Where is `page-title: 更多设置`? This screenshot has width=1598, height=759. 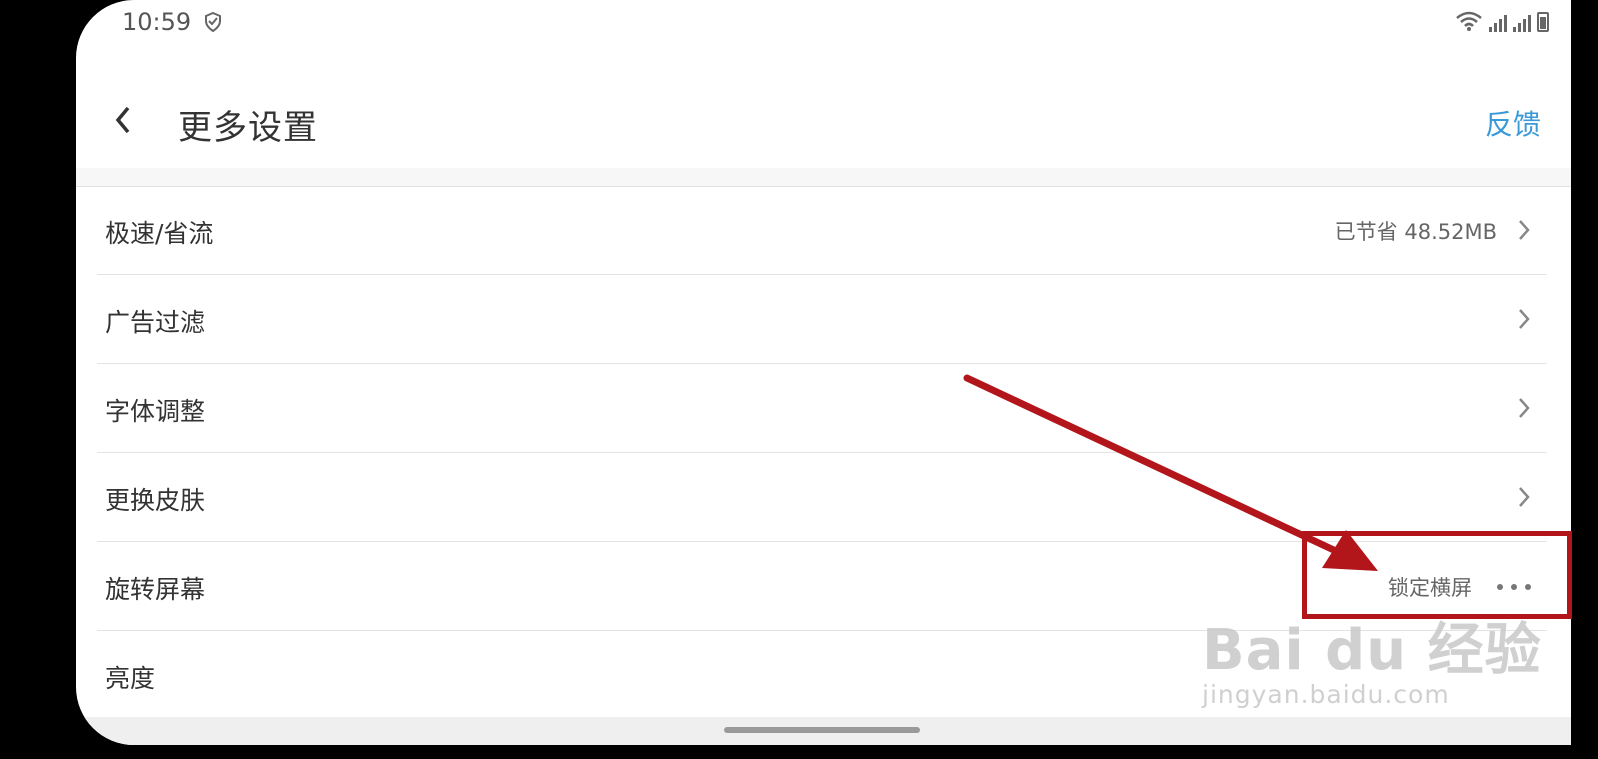
page-title: 更多设置 is located at coordinates (248, 128).